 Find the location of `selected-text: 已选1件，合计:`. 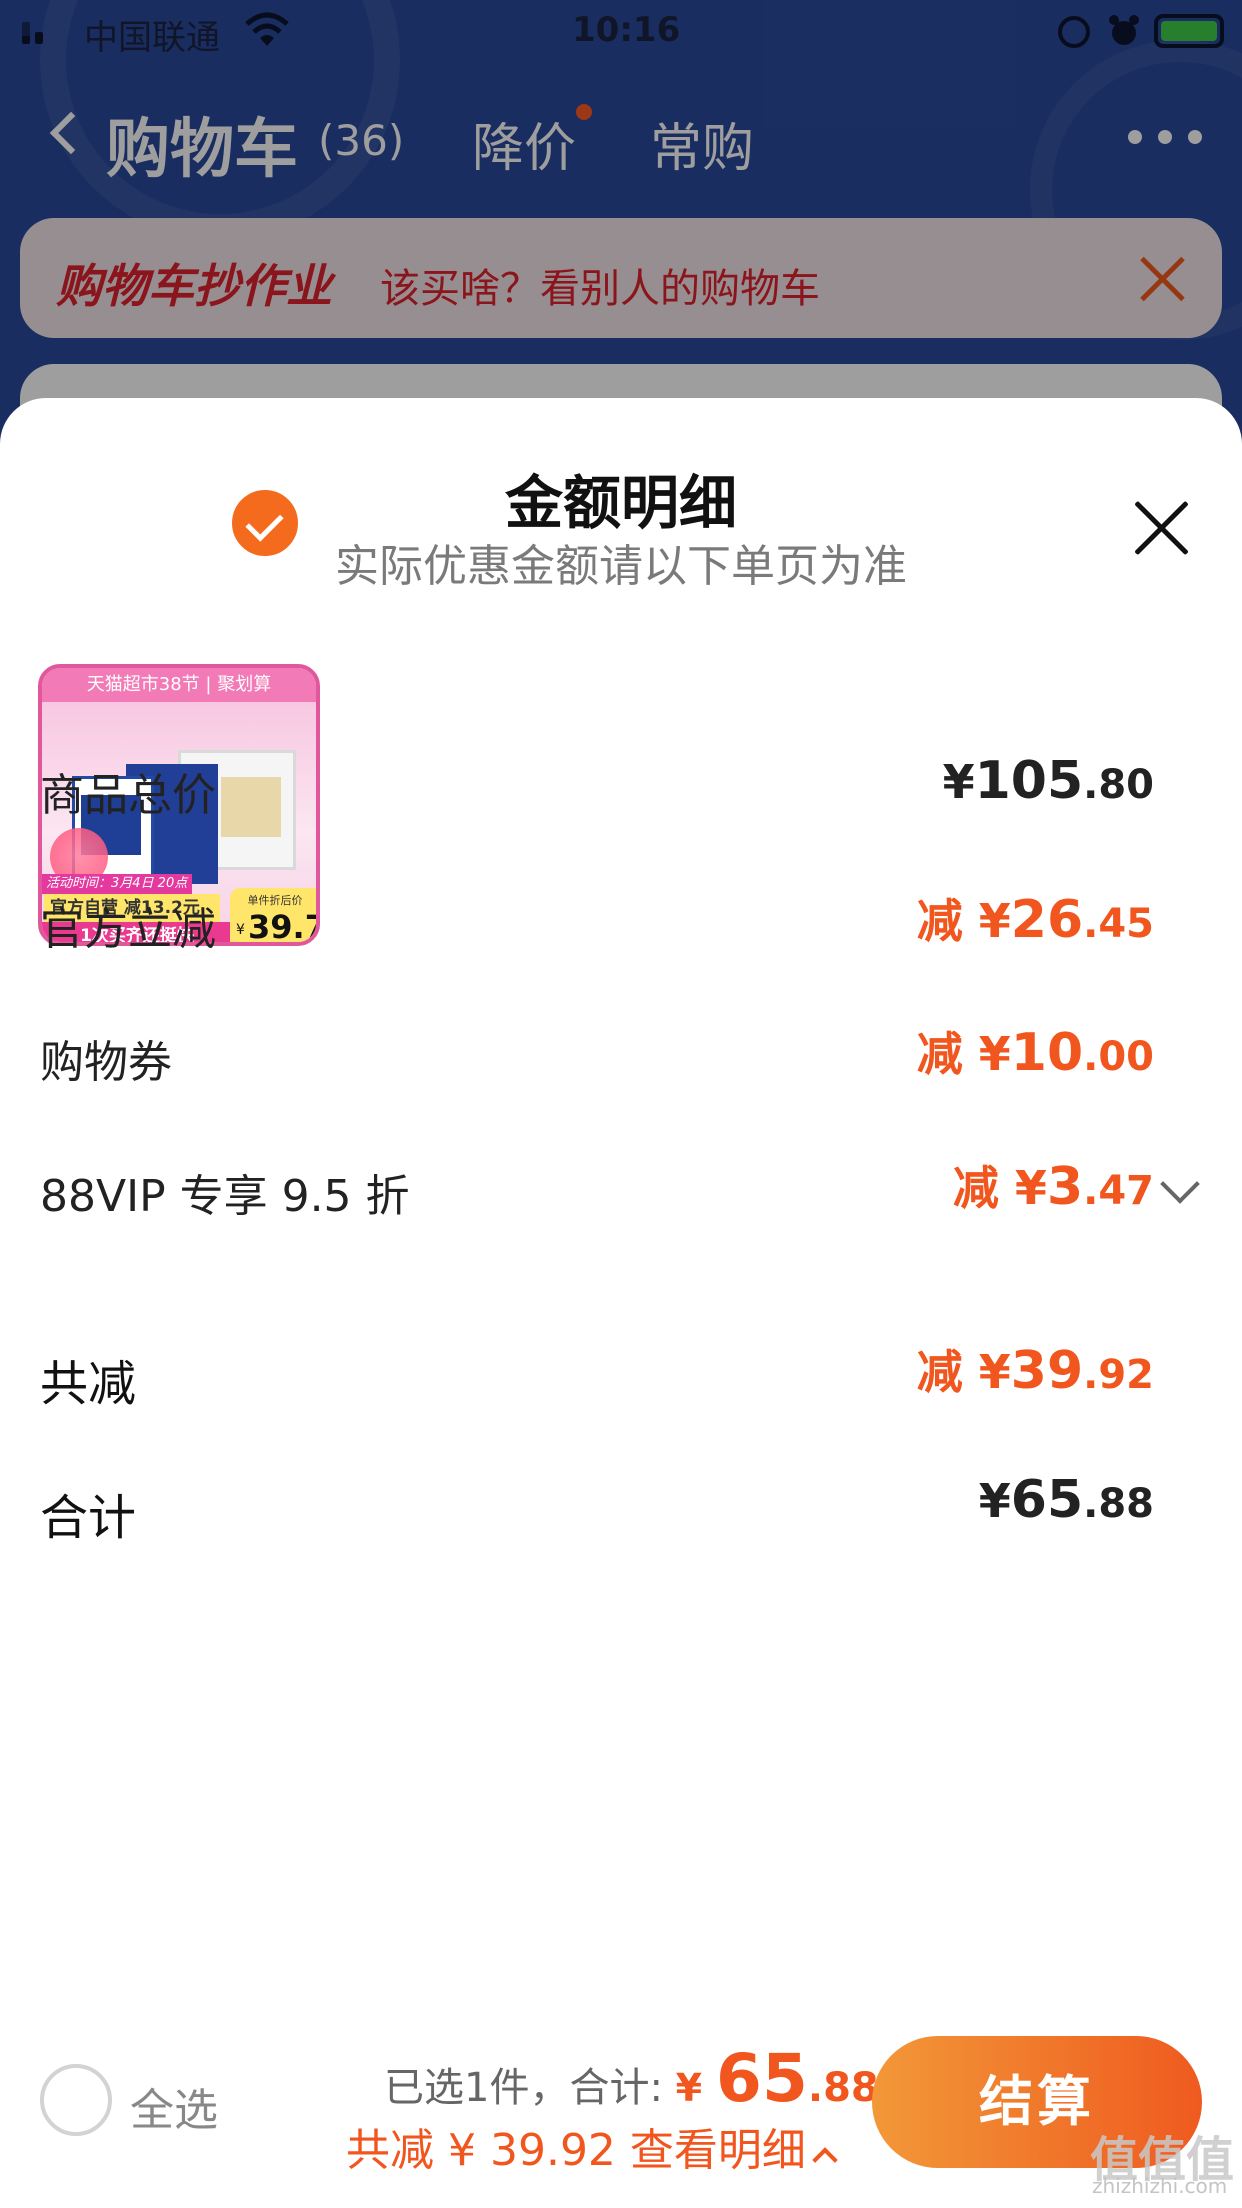

selected-text: 已选1件，合计: is located at coordinates (523, 2088).